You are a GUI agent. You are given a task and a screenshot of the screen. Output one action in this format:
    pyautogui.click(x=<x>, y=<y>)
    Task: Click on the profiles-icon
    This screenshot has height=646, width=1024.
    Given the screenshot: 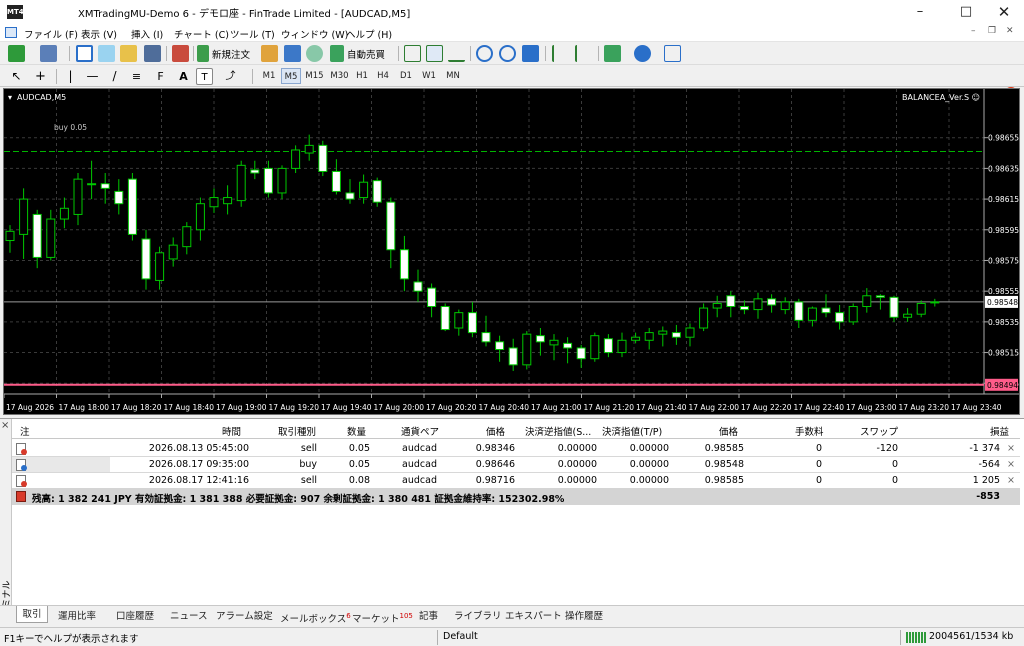 What is the action you would take?
    pyautogui.click(x=48, y=53)
    